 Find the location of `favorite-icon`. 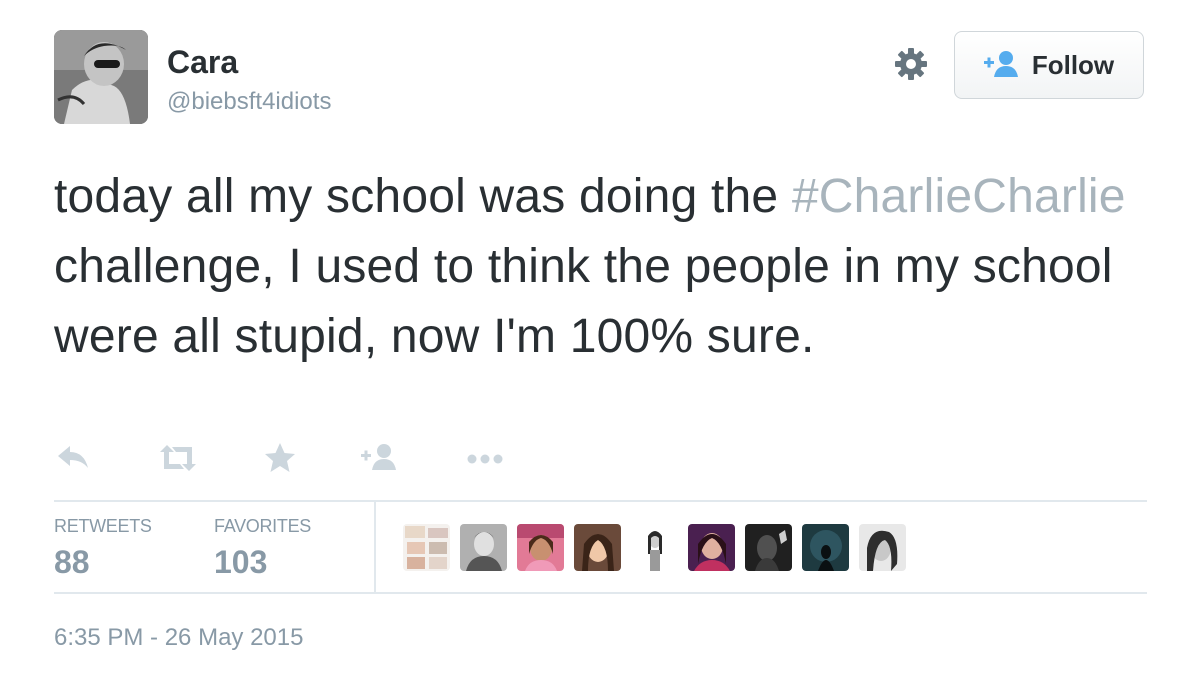

favorite-icon is located at coordinates (280, 458).